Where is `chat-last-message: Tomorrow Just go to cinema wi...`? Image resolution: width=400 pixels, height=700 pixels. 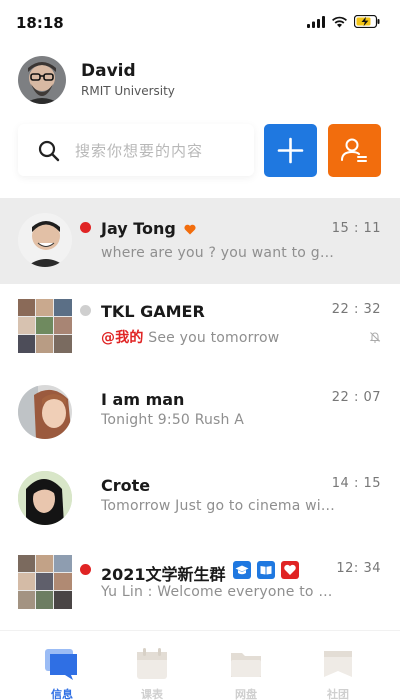 chat-last-message: Tomorrow Just go to cinema wi... is located at coordinates (218, 506).